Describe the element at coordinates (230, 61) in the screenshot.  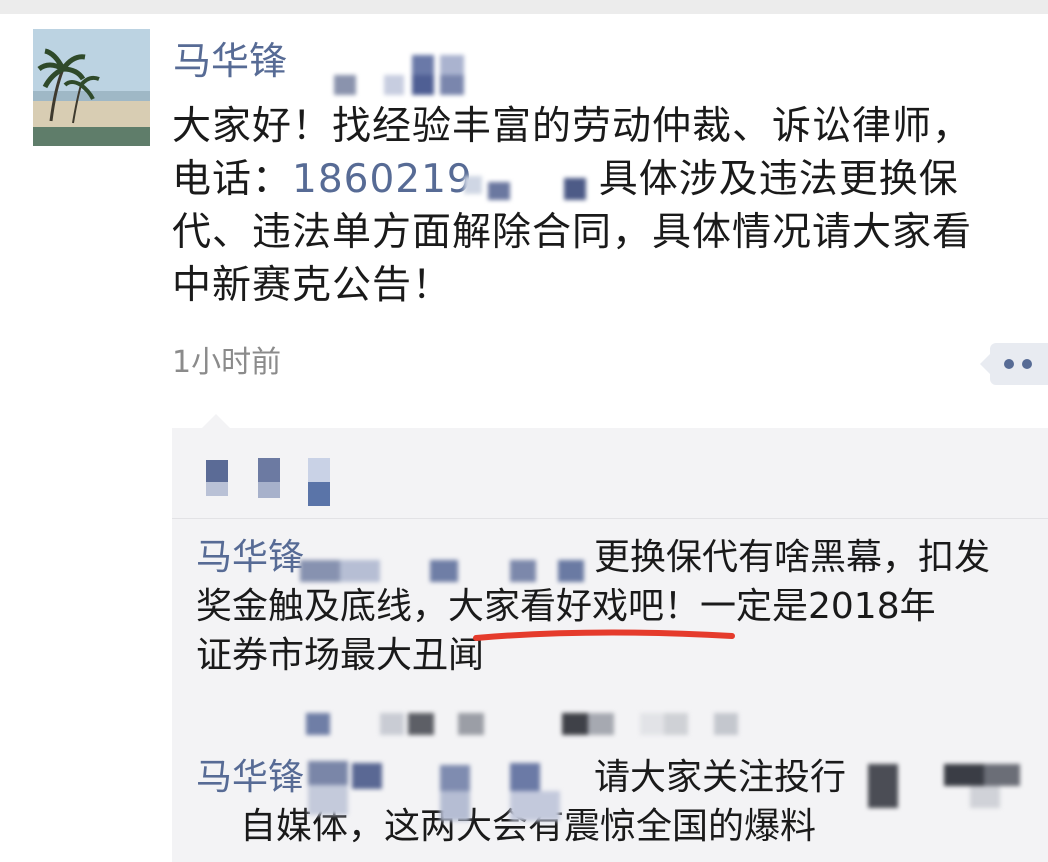
I see `post-author-name: 马华锋` at that location.